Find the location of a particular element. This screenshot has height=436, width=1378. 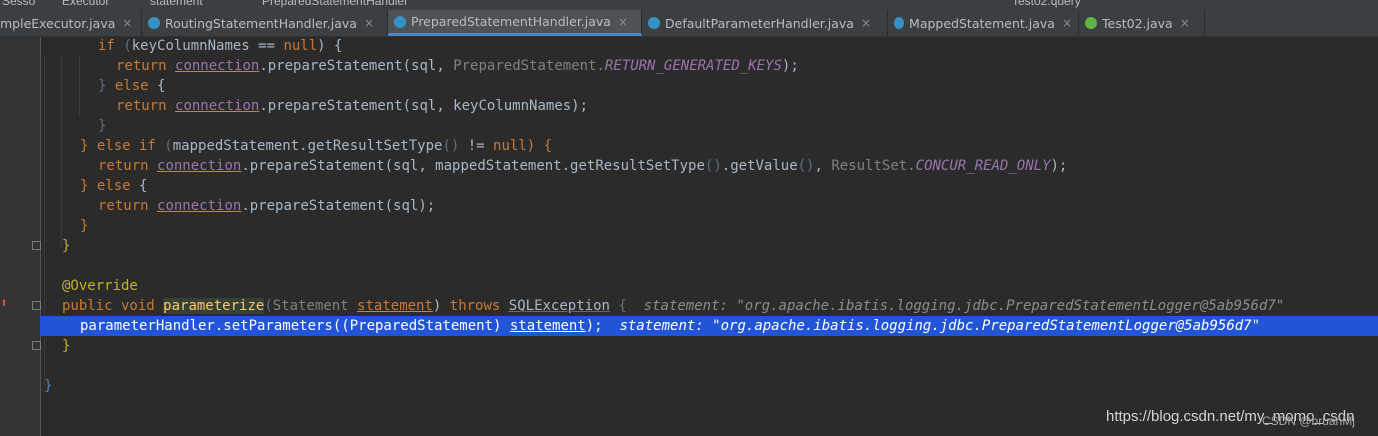

tab-label: MappedStatement.java is located at coordinates (982, 23).